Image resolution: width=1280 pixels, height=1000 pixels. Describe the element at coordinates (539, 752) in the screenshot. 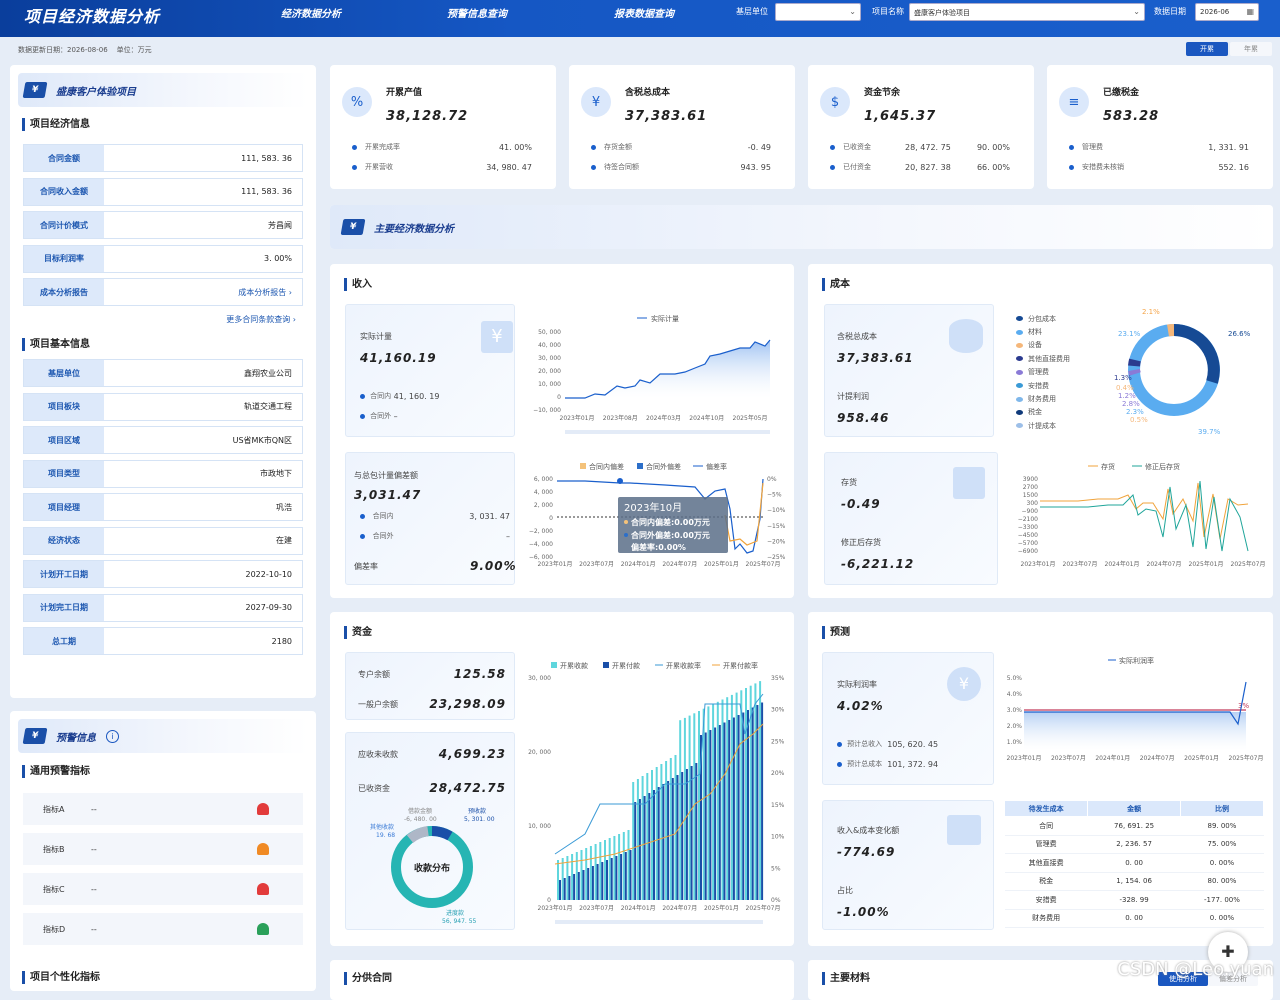

I see `axis-tick: 20, 000` at that location.